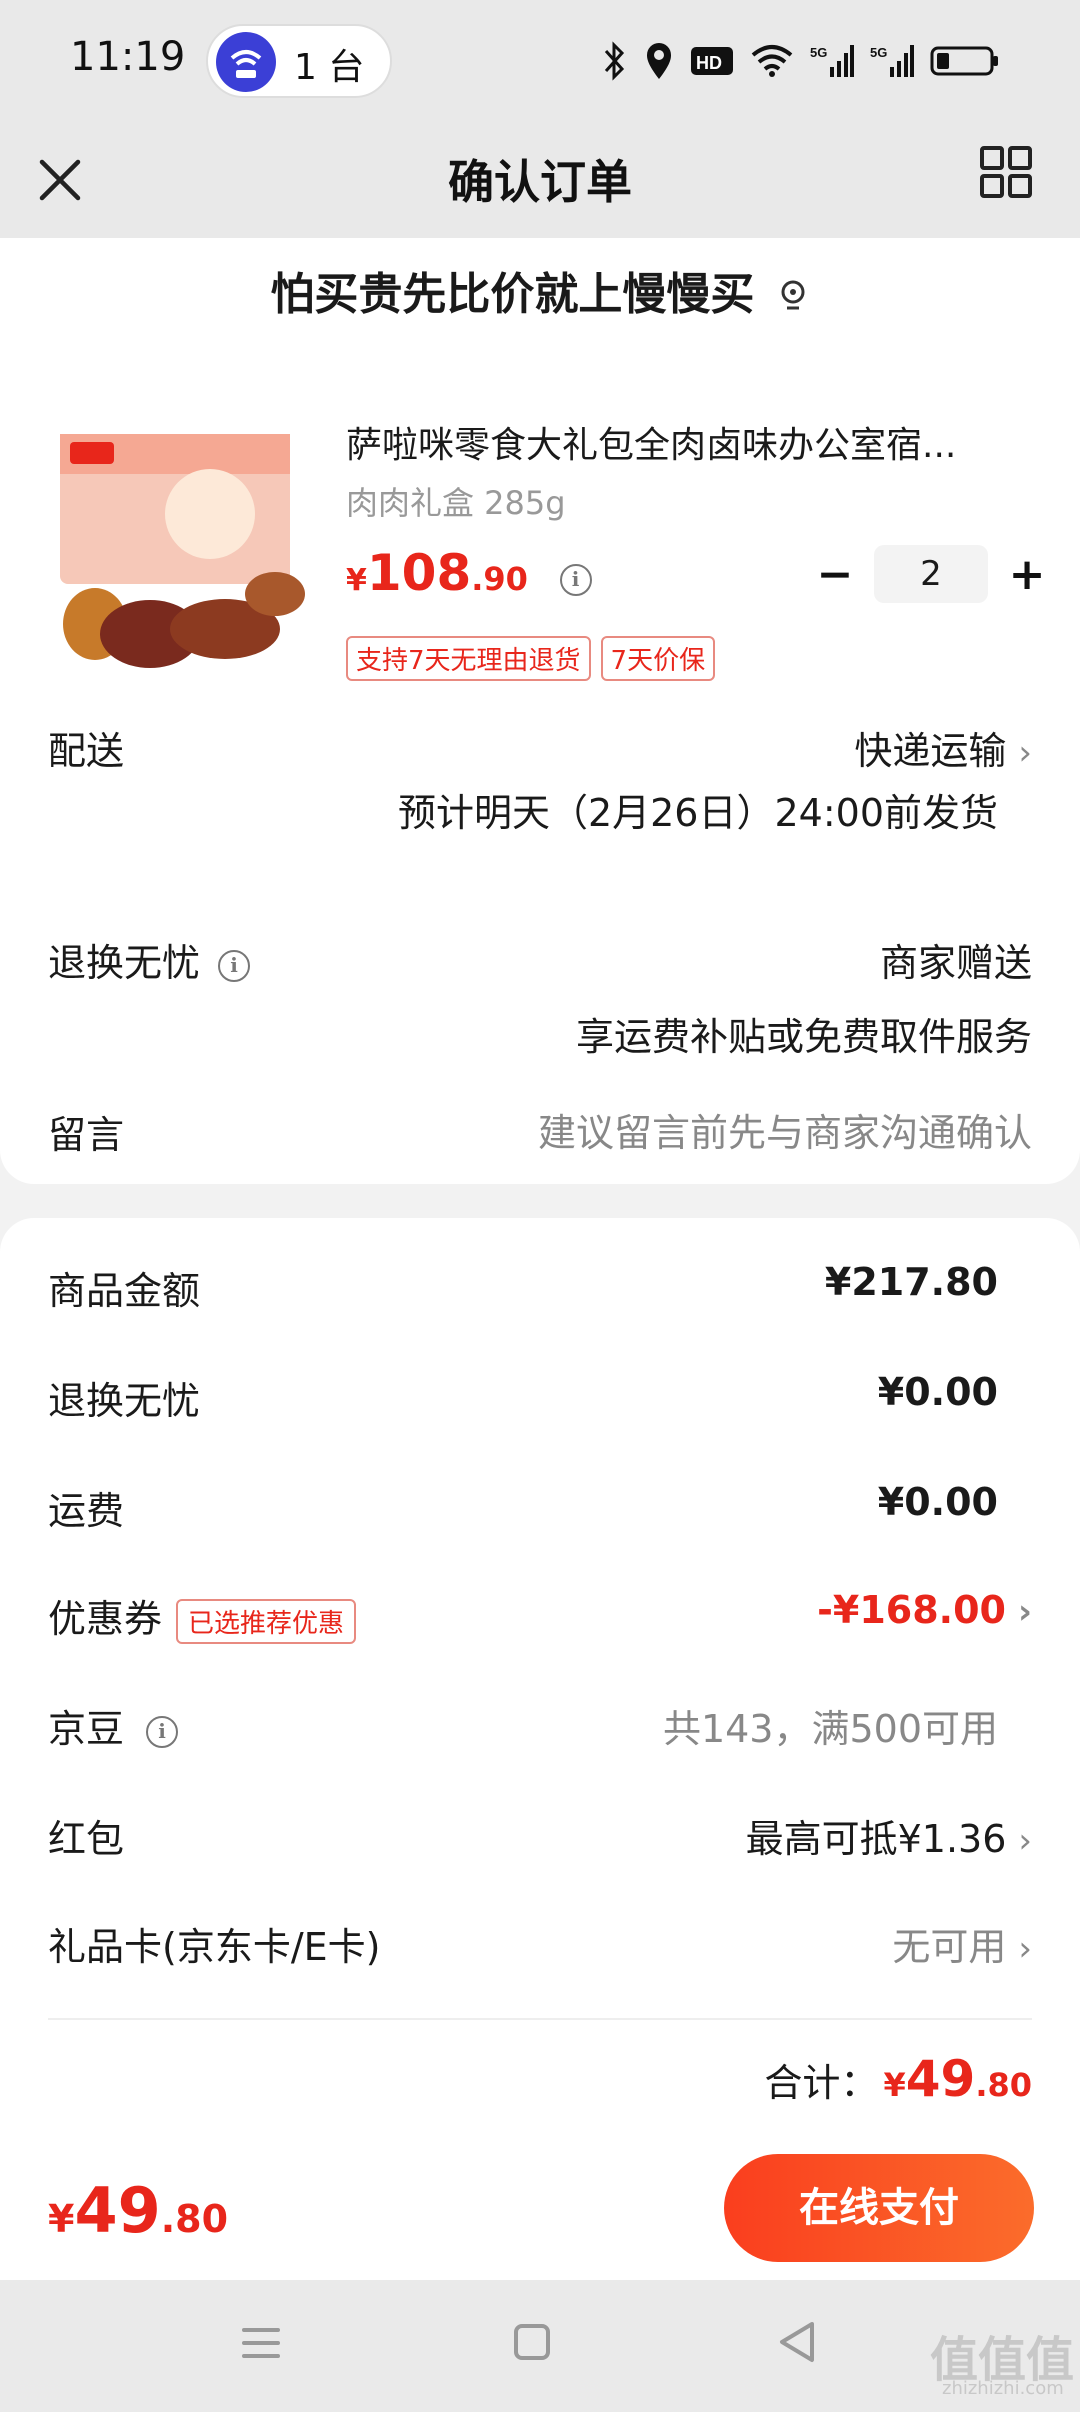 This screenshot has height=2412, width=1080. Describe the element at coordinates (835, 574) in the screenshot. I see `decrease-button: −` at that location.